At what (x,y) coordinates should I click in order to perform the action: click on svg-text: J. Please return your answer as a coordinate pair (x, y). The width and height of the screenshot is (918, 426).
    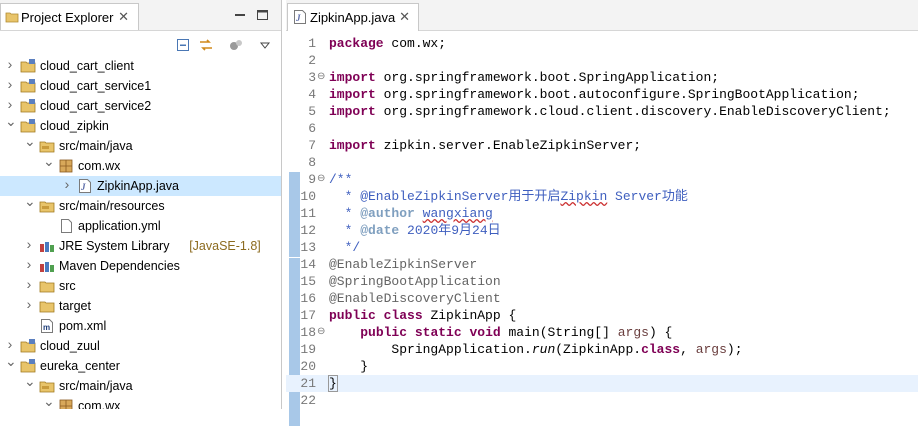
    Looking at the image, I should click on (298, 18).